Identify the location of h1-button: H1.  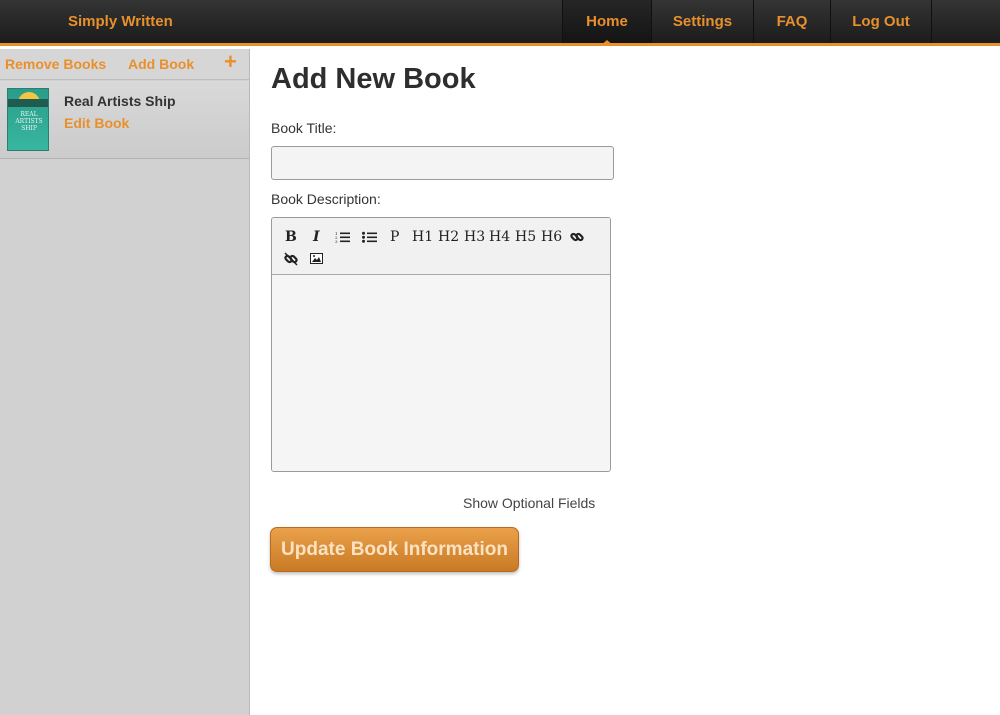
(422, 237).